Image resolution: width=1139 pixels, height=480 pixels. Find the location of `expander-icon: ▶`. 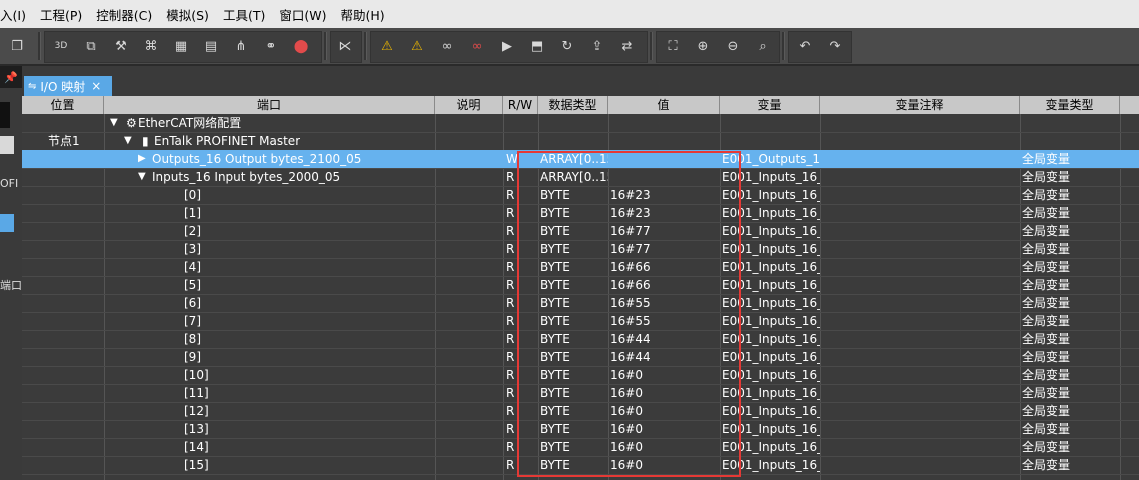

expander-icon: ▶ is located at coordinates (141, 159).